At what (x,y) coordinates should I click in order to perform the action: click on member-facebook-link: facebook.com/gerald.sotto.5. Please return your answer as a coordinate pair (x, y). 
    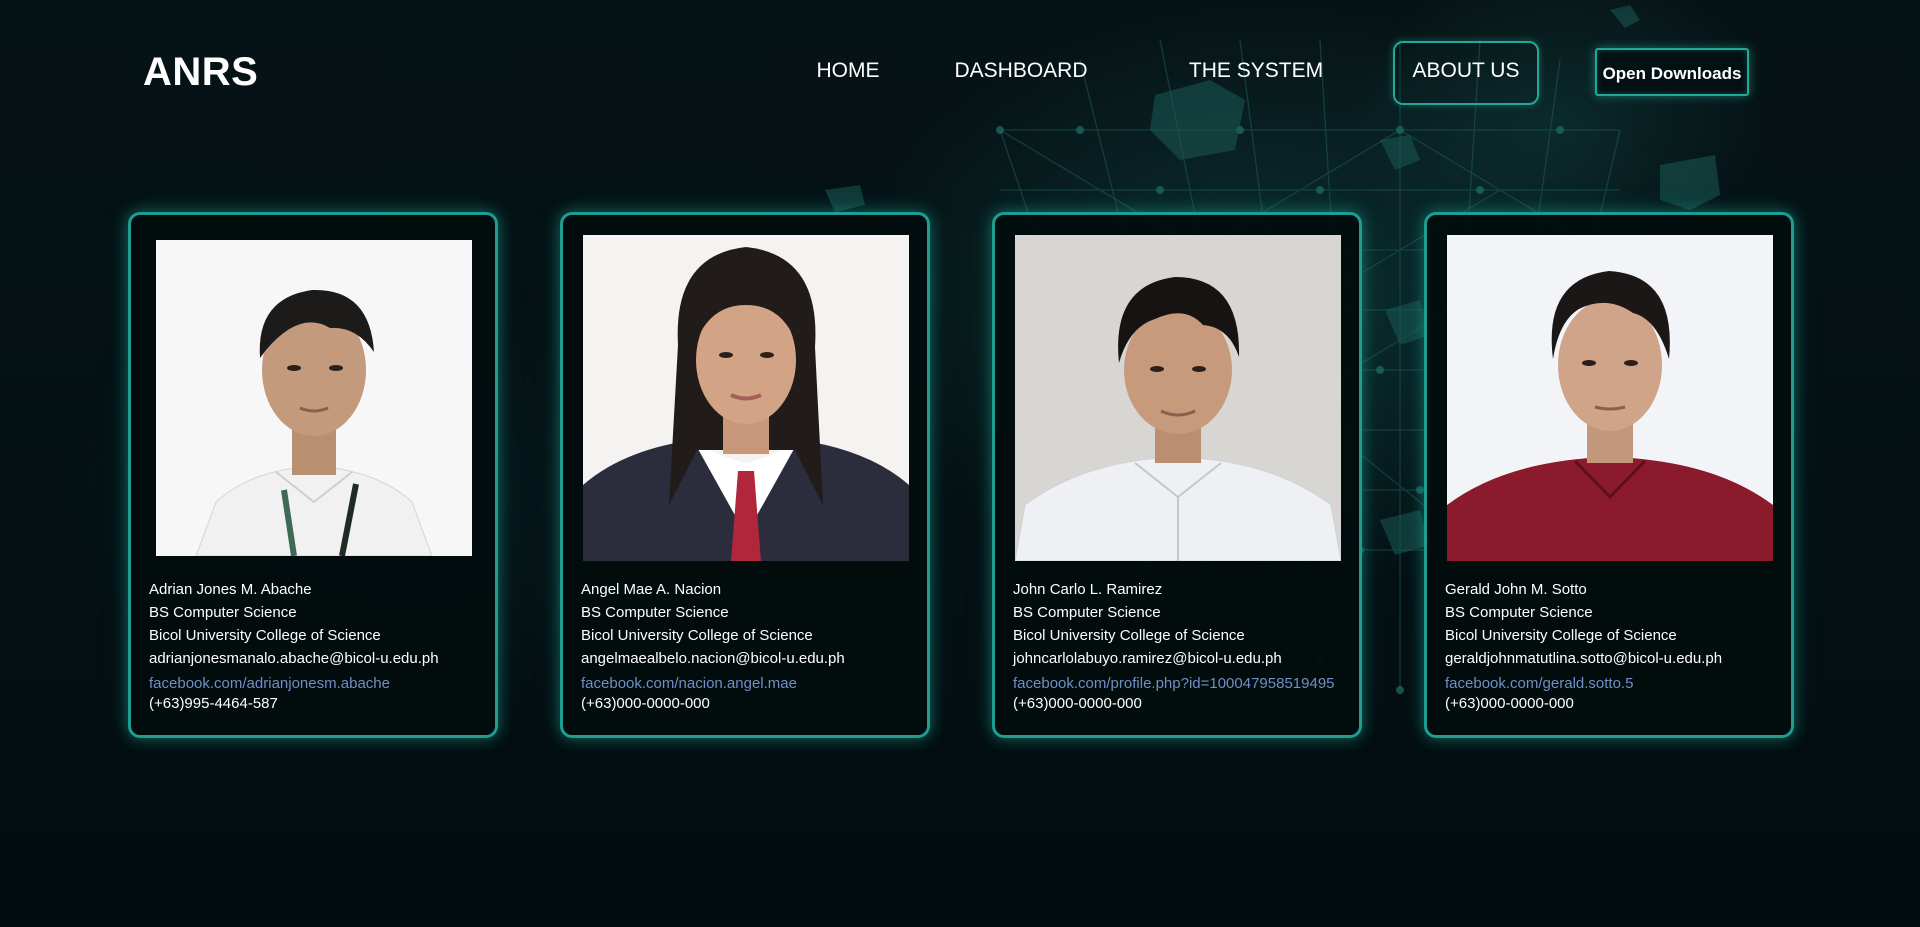
    Looking at the image, I should click on (1617, 684).